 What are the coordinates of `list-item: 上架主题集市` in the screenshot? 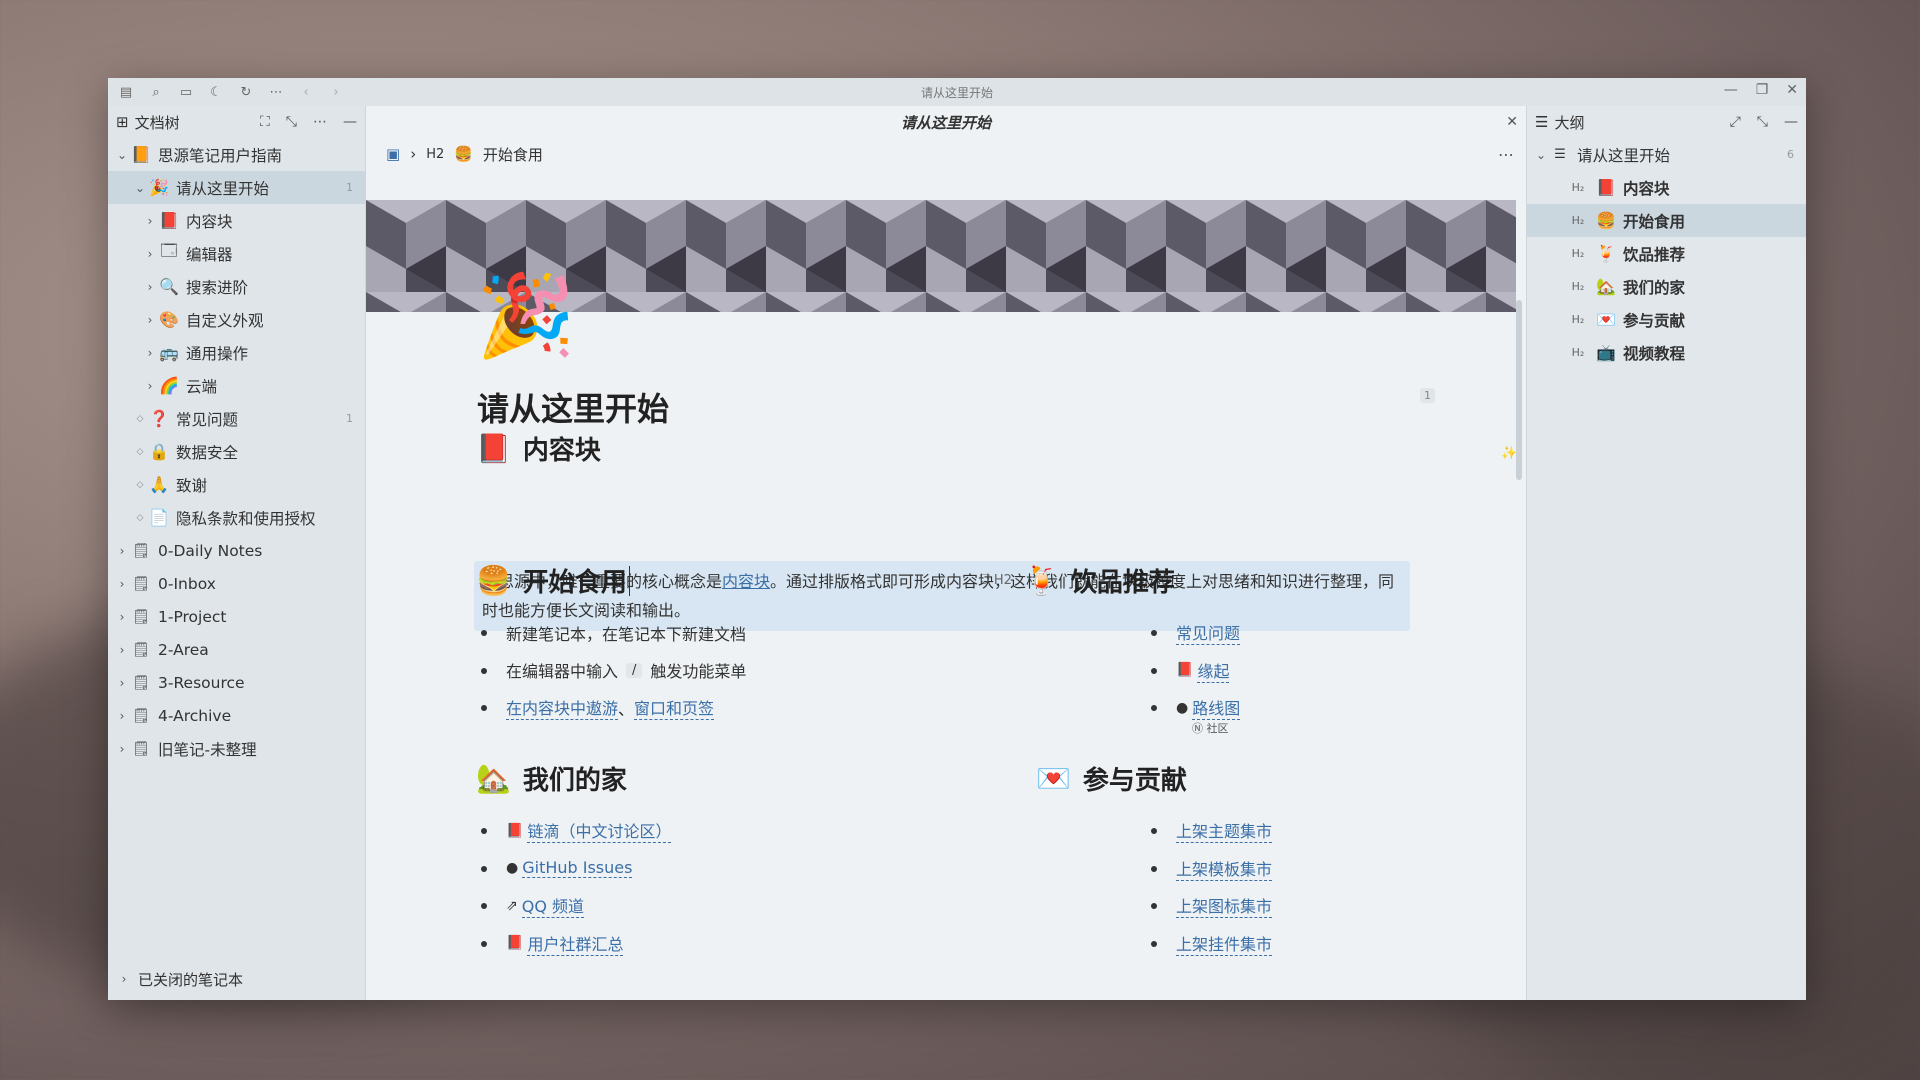 It's located at (1210, 831).